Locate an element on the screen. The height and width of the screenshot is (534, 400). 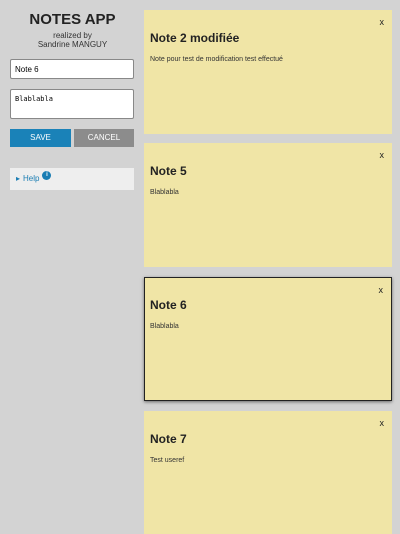
app-subtitle: realized by is located at coordinates (72, 35).